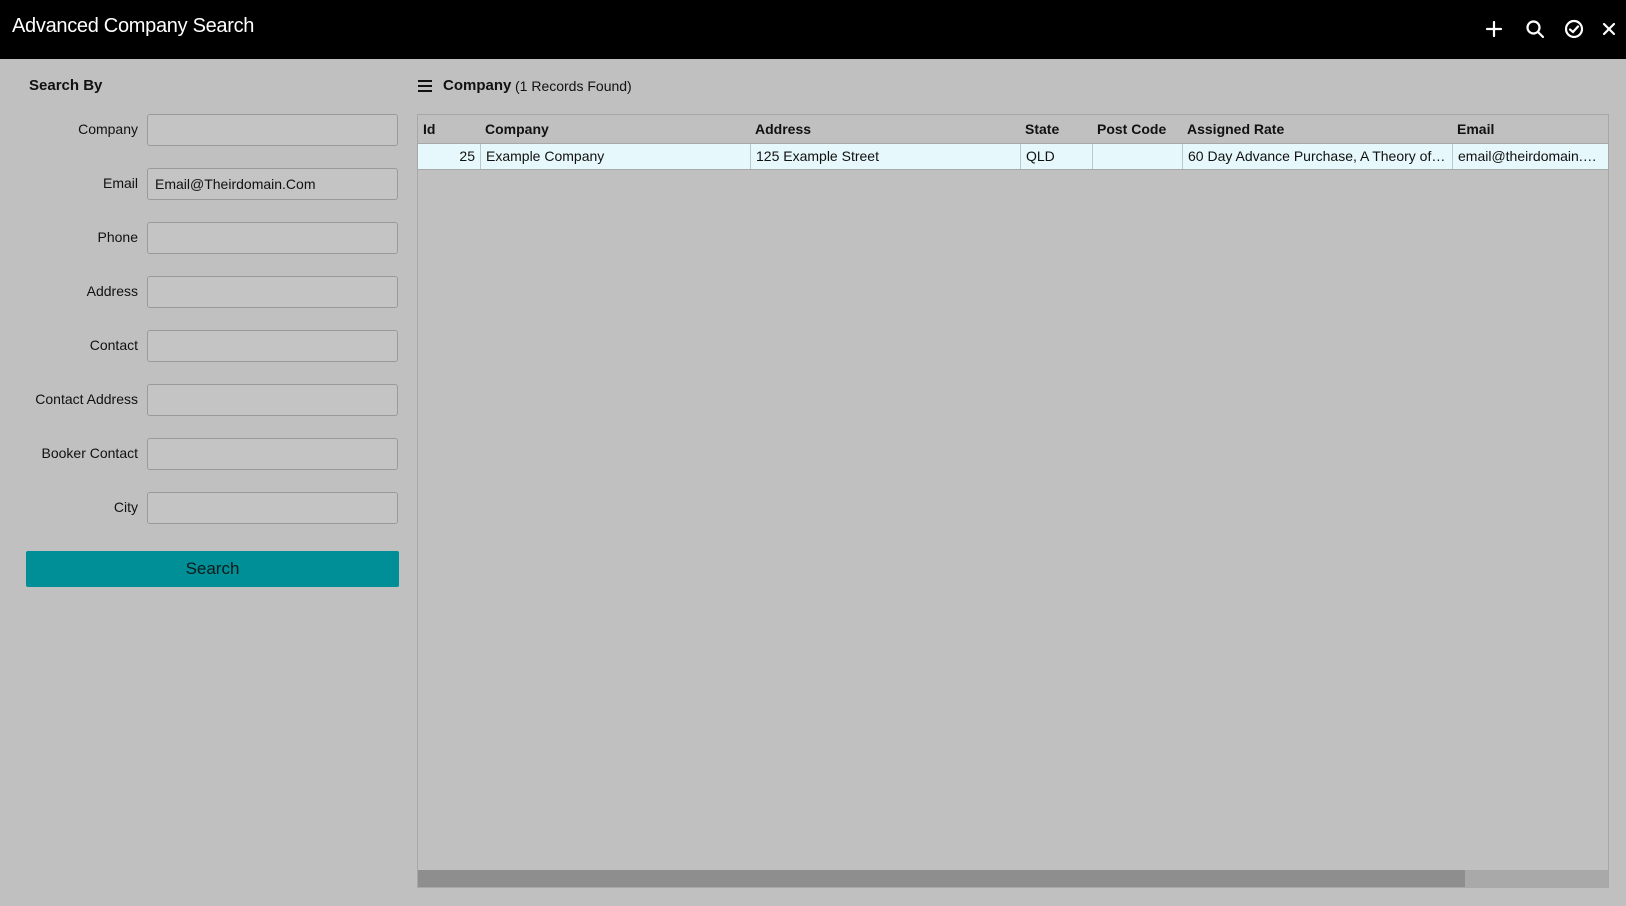  What do you see at coordinates (272, 346) in the screenshot?
I see `contact-input` at bounding box center [272, 346].